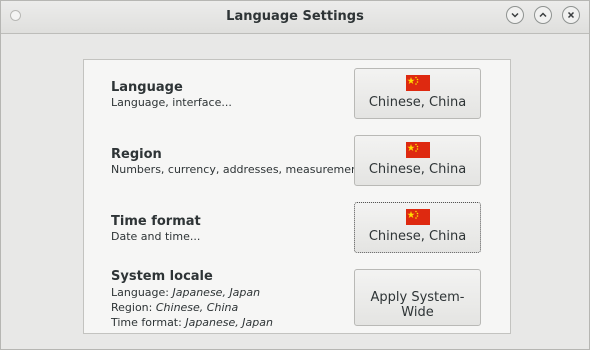 Image resolution: width=590 pixels, height=350 pixels. I want to click on maximize-button, so click(543, 15).